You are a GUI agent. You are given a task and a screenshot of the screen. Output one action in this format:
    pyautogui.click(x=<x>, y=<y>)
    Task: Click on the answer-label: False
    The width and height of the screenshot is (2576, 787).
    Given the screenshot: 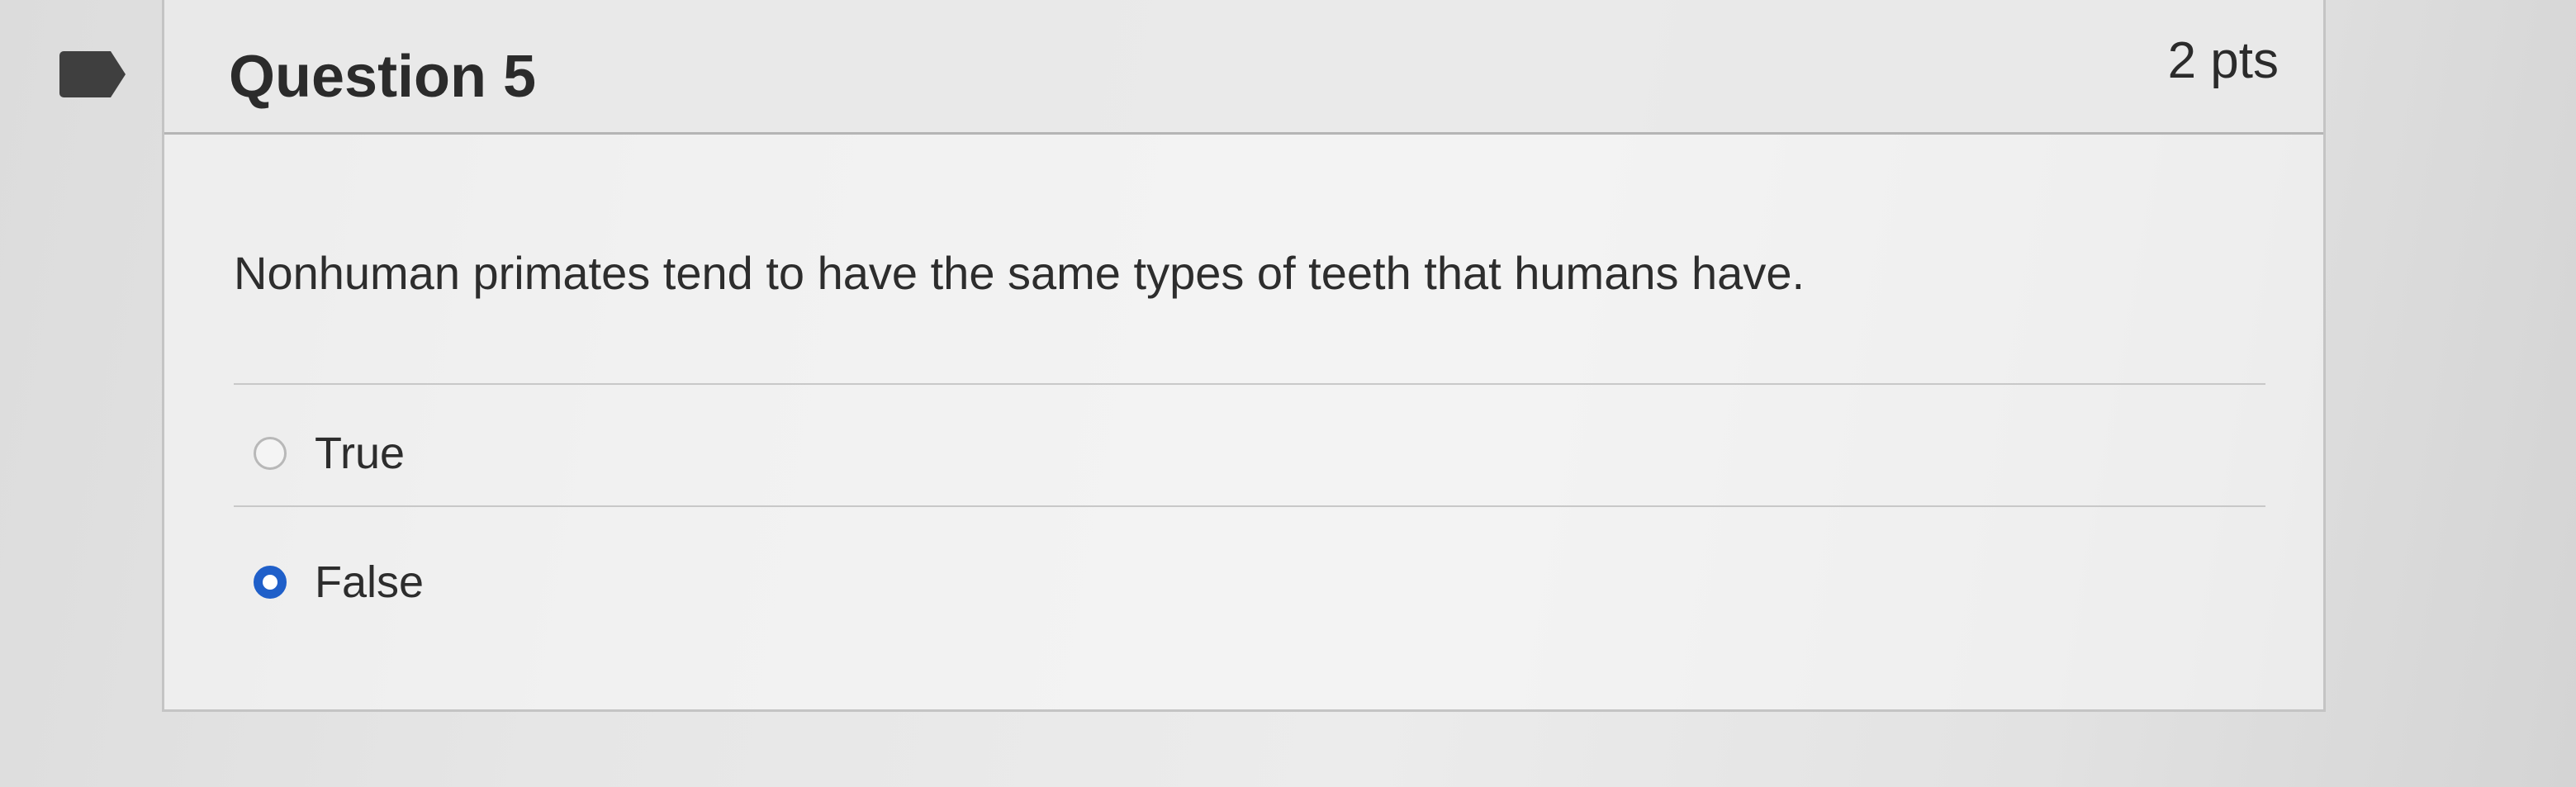 What is the action you would take?
    pyautogui.click(x=370, y=582)
    